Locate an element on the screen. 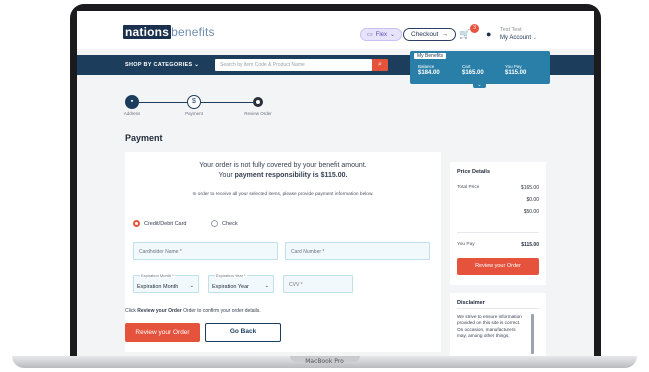  radio-selected-icon is located at coordinates (136, 223).